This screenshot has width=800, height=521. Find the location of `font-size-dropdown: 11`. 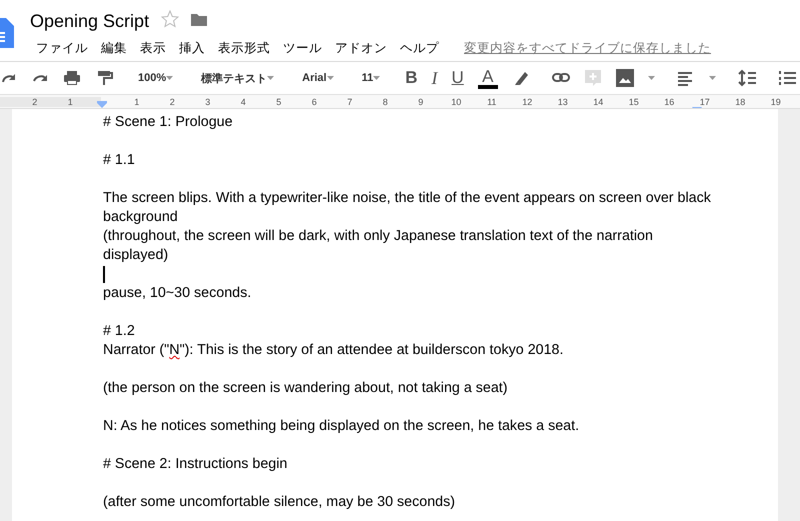

font-size-dropdown: 11 is located at coordinates (371, 78).